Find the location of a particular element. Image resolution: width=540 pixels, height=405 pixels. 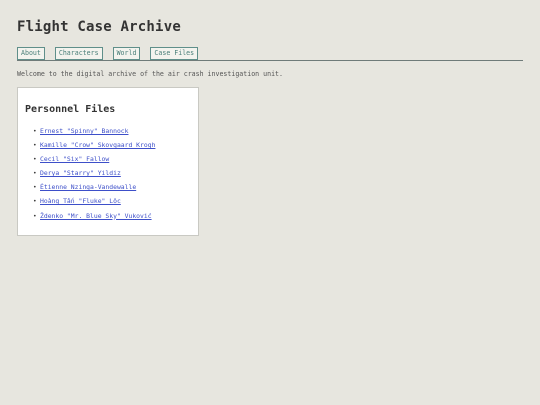

nav-case-files-link: Case Files is located at coordinates (174, 53).